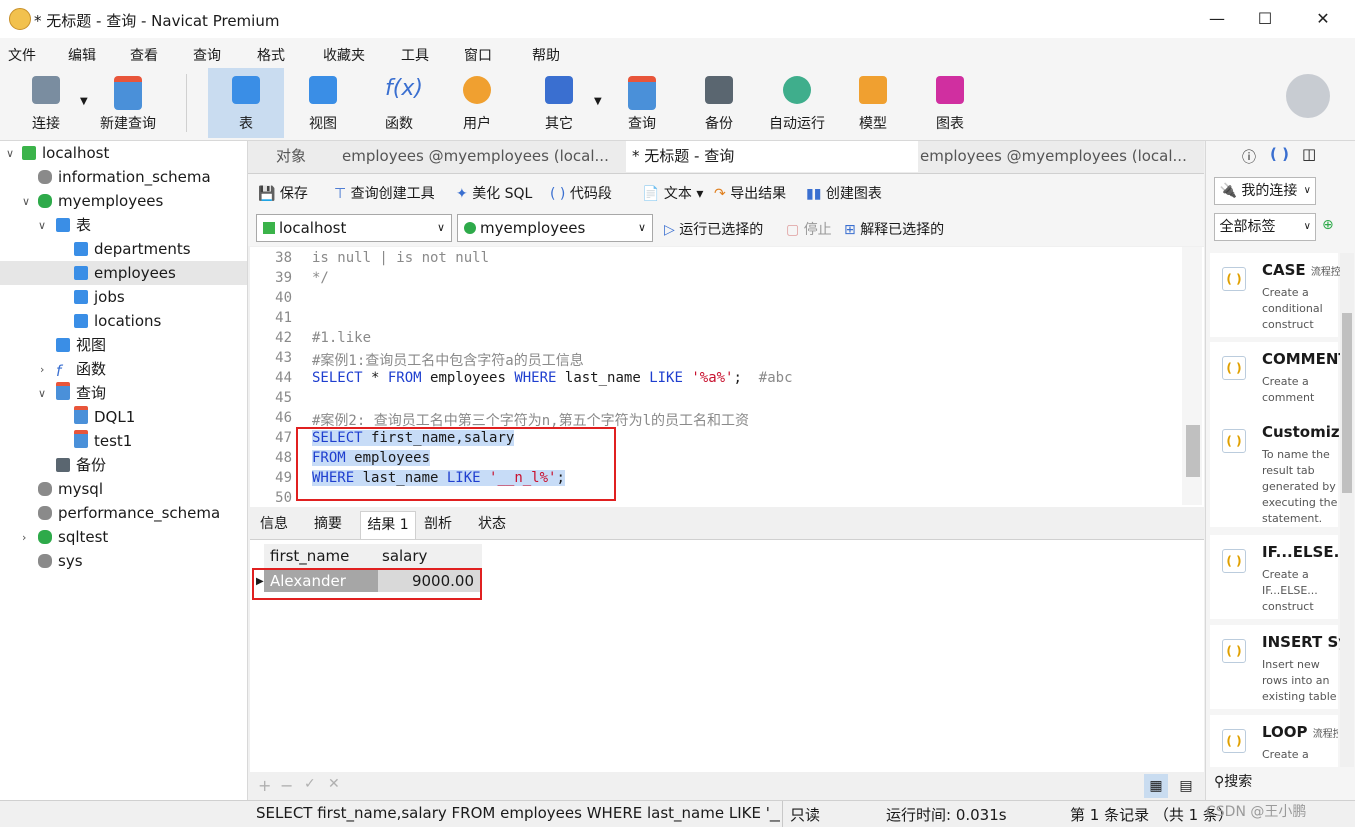 This screenshot has width=1355, height=827. Describe the element at coordinates (328, 524) in the screenshot. I see `tab-summary: 摘要` at that location.